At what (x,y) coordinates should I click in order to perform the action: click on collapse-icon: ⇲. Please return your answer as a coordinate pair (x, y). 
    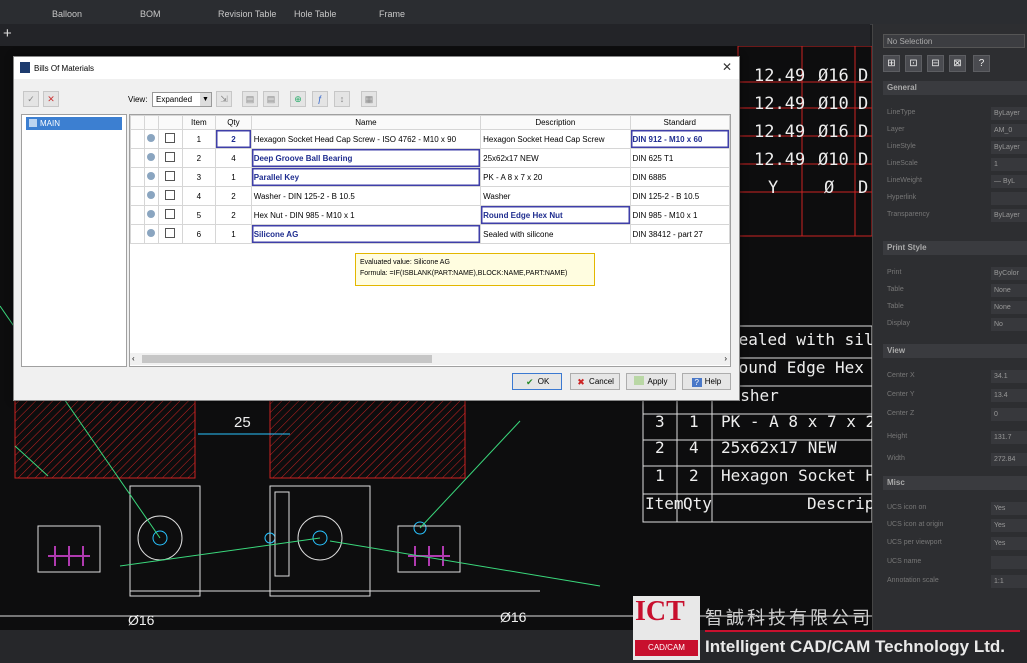
    Looking at the image, I should click on (224, 99).